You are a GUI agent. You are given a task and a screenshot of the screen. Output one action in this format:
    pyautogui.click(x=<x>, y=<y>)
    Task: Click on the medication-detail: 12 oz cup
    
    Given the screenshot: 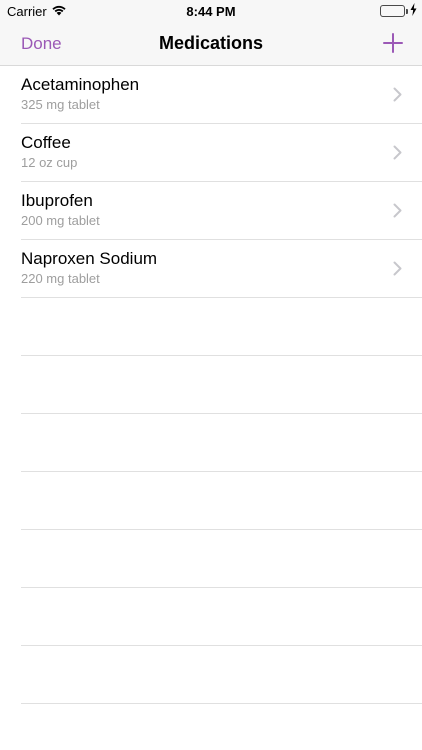 What is the action you would take?
    pyautogui.click(x=49, y=162)
    